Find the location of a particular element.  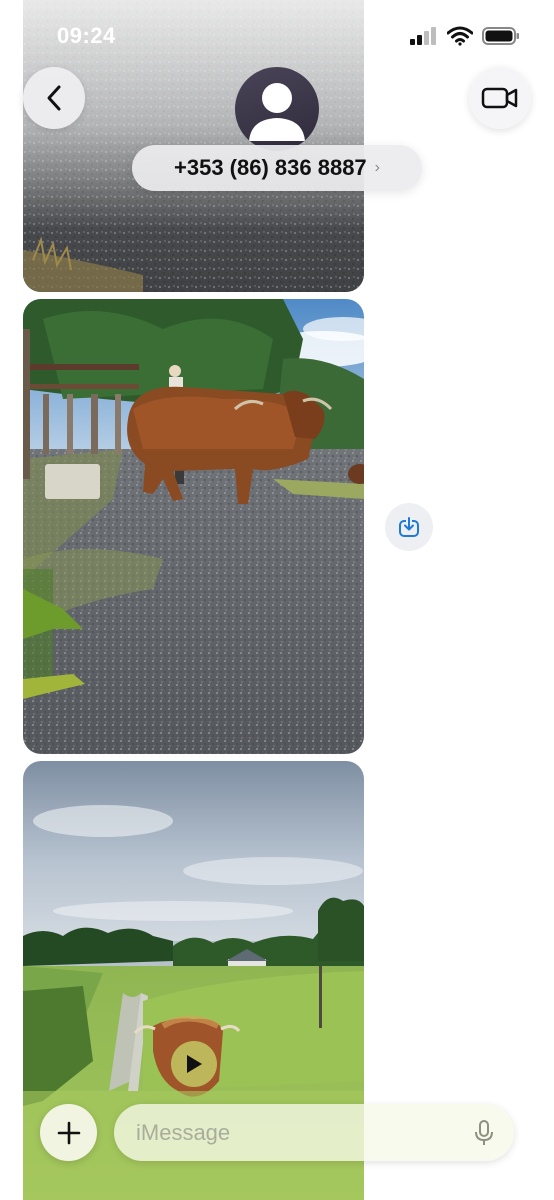

message-field is located at coordinates (314, 1132).